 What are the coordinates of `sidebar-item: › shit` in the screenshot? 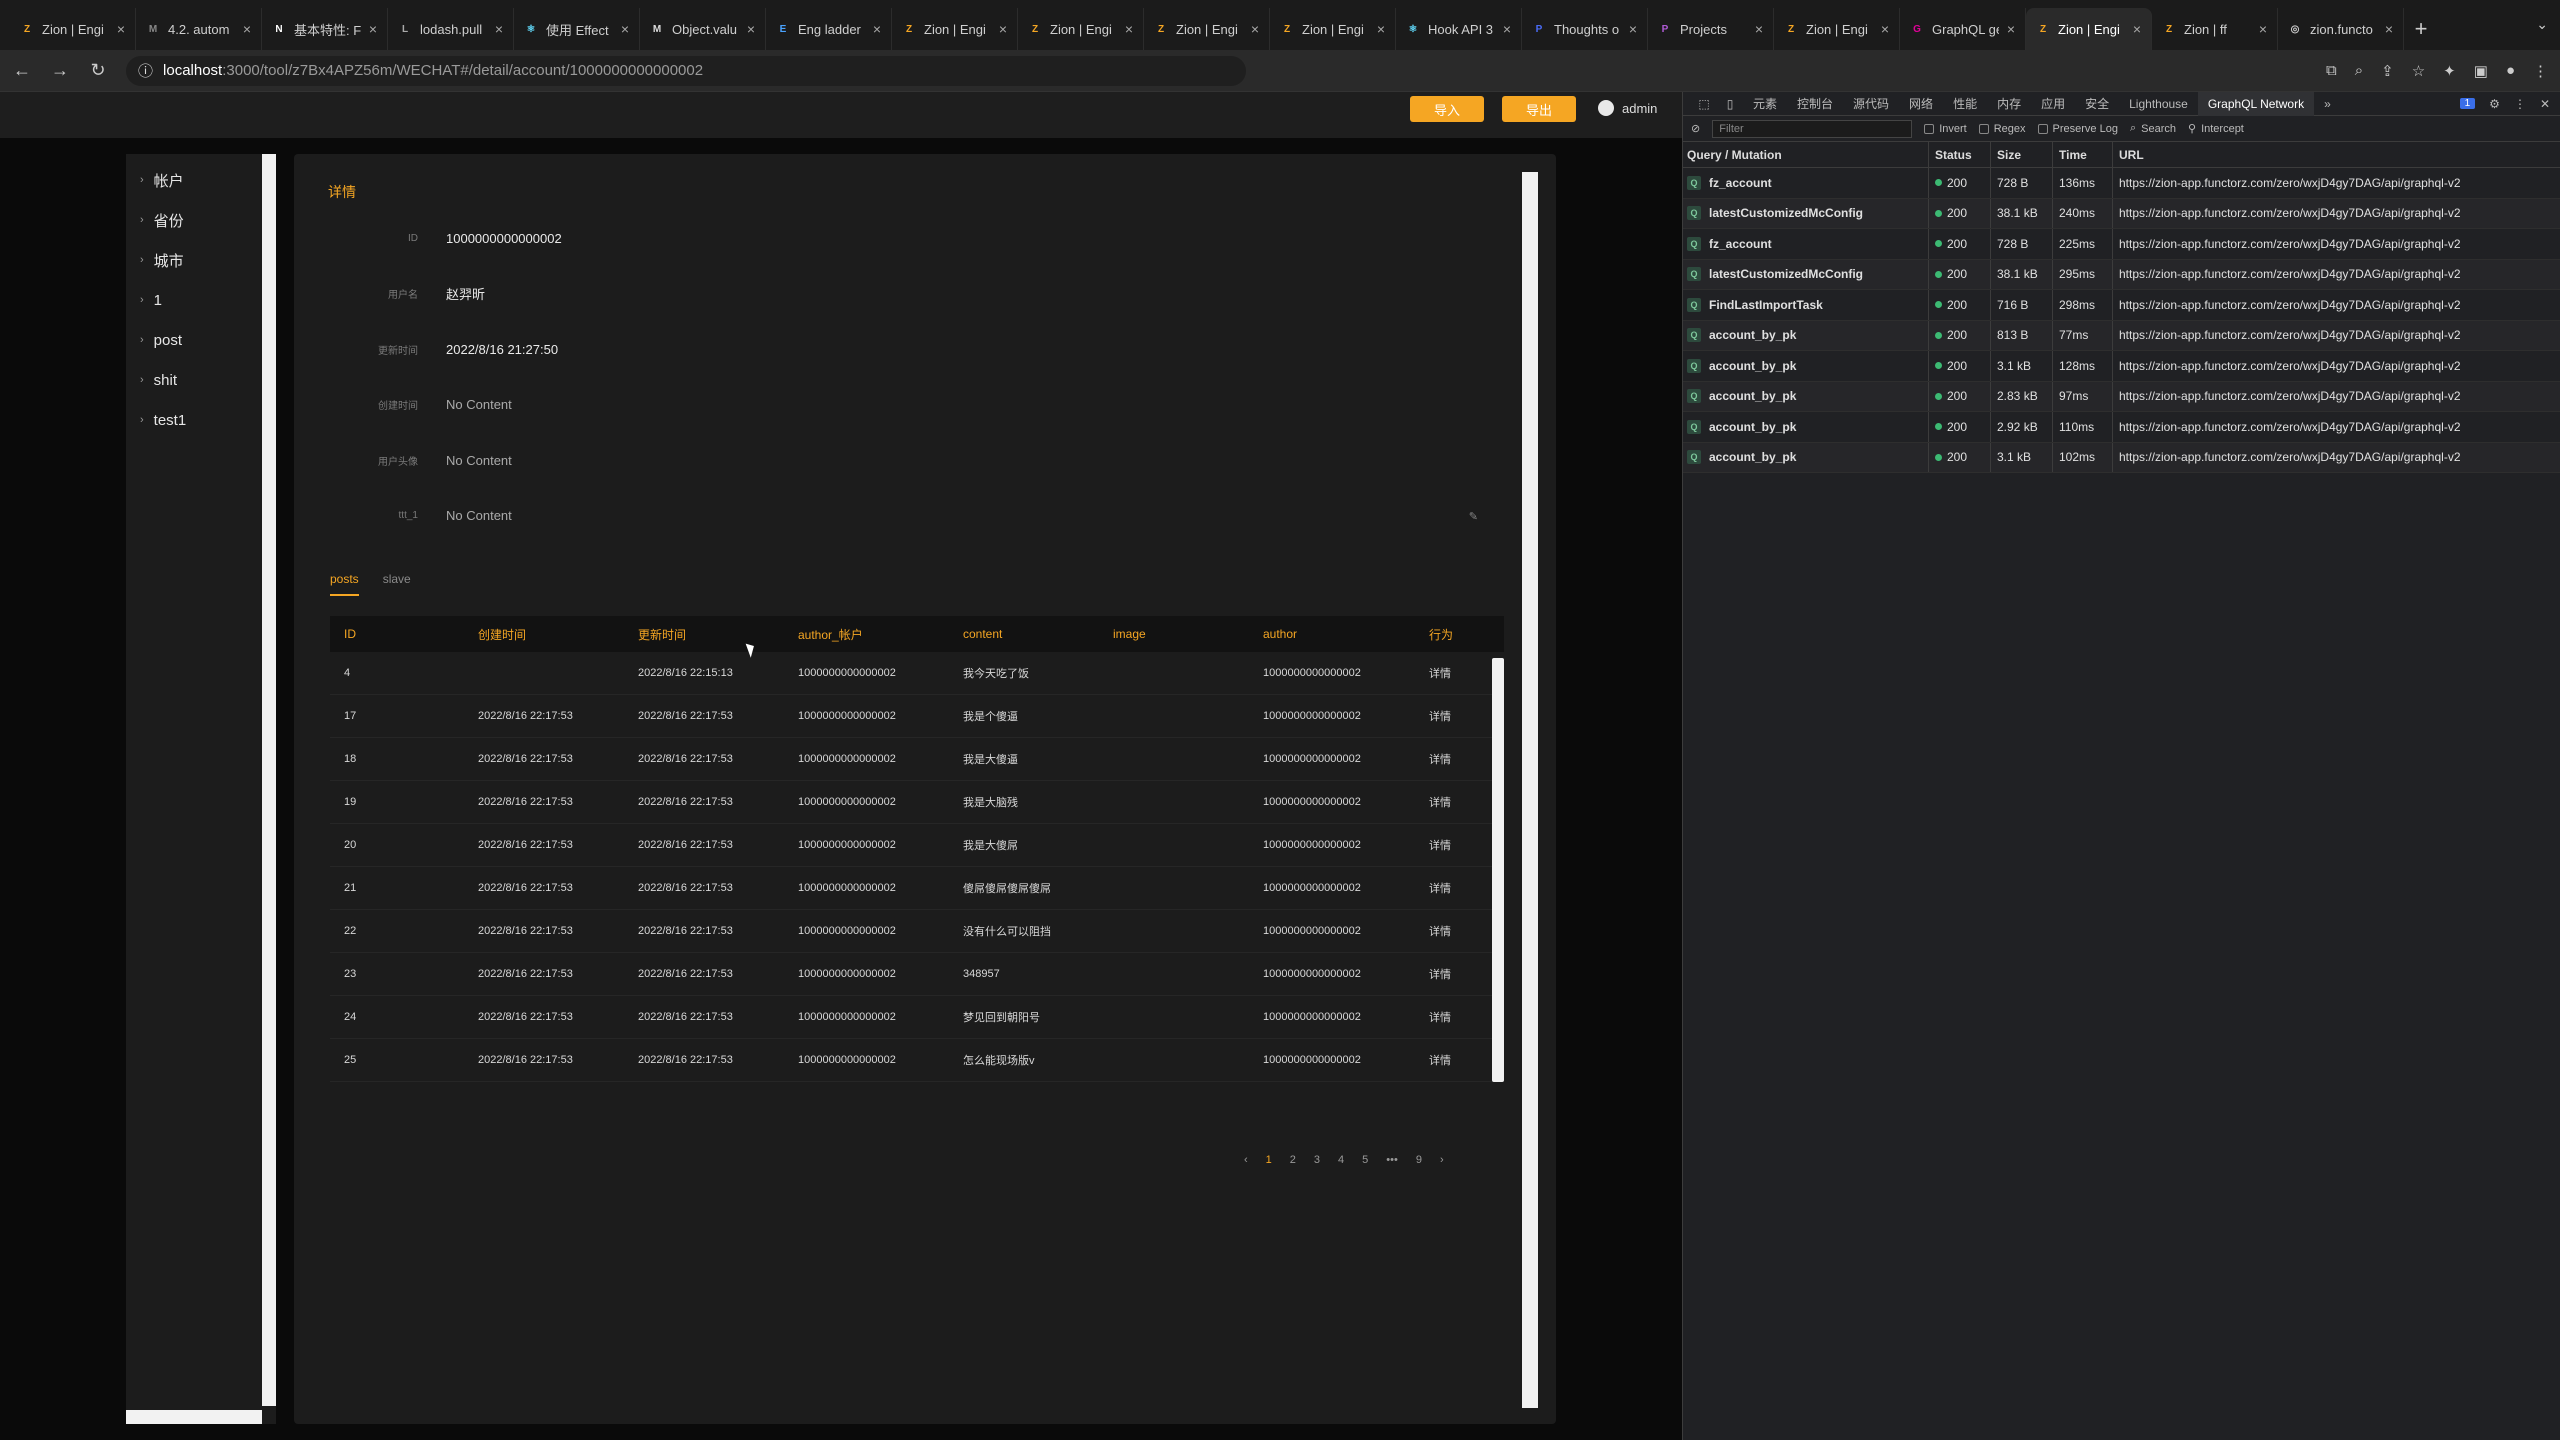 It's located at (201, 380).